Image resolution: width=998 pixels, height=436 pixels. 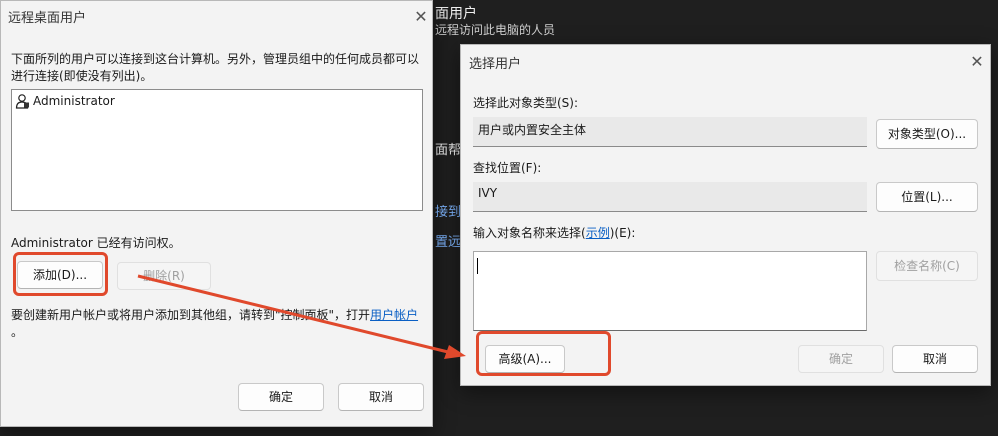 I want to click on user-name: Administrator, so click(x=74, y=101).